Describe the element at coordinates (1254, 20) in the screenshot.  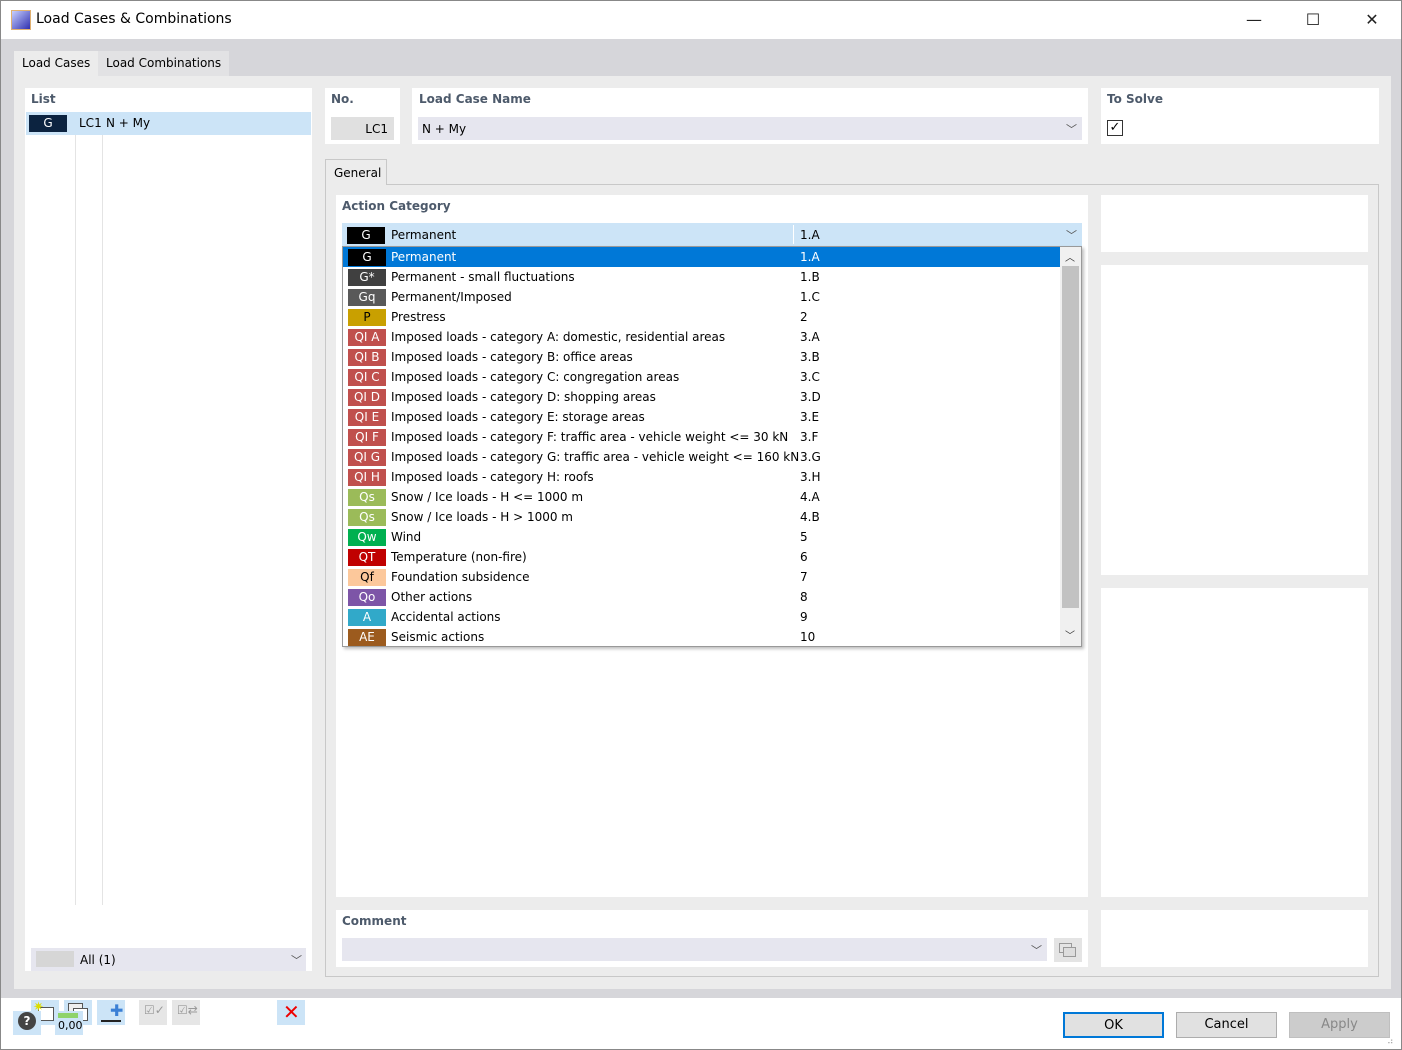
I see `minimize-button: —` at that location.